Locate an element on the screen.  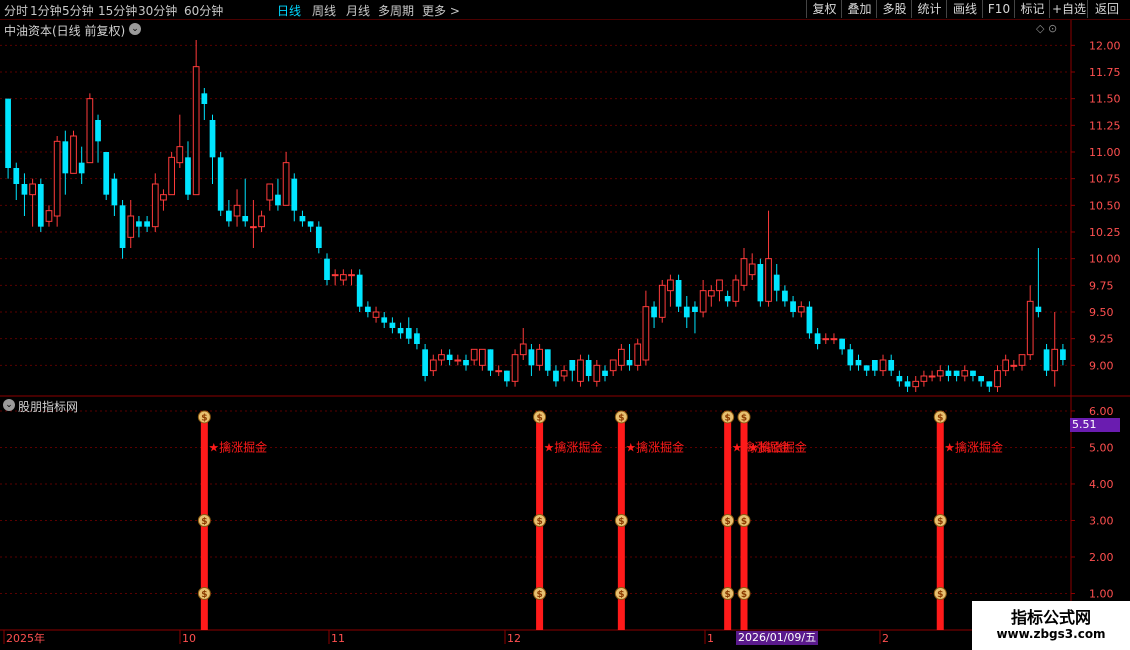
price-tick-label: 11.00 is located at coordinates (1105, 152).